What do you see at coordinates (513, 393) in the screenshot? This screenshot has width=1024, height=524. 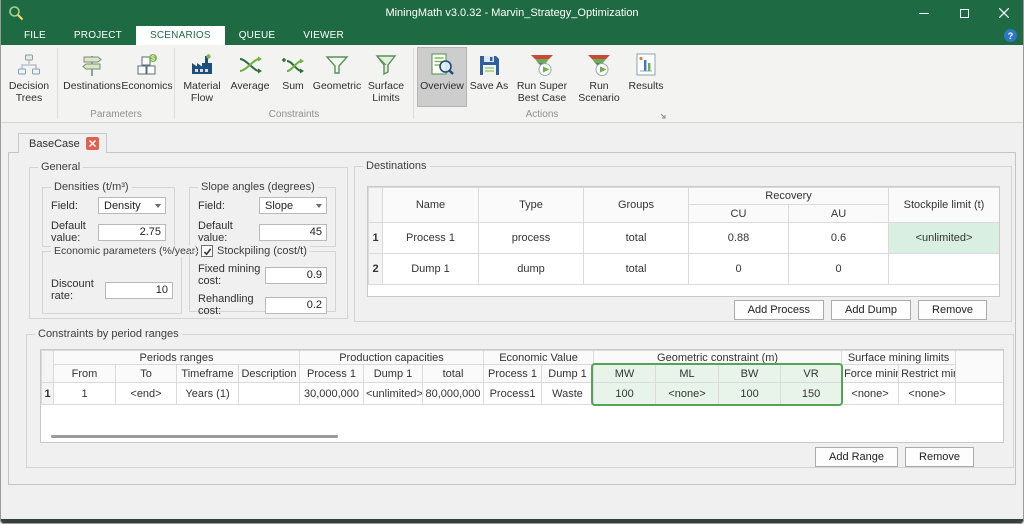 I see `ev-process1-cell: Process1` at bounding box center [513, 393].